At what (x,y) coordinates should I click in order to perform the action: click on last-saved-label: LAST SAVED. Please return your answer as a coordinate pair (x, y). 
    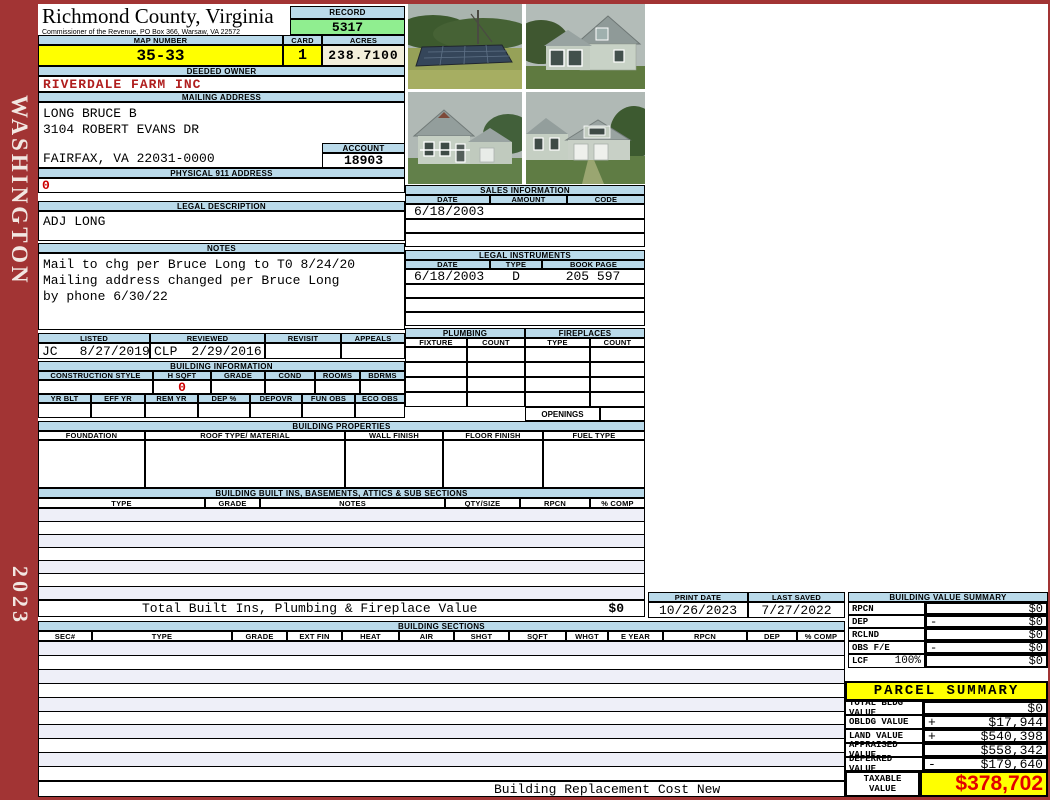
    Looking at the image, I should click on (796, 597).